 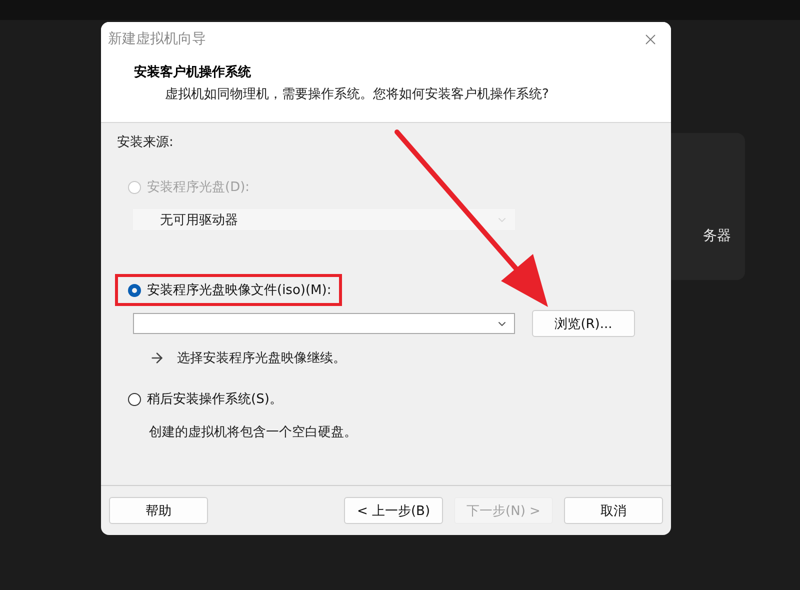 What do you see at coordinates (239, 290) in the screenshot?
I see `option-label: 安装程序光盘映像文件(iso)(M):` at bounding box center [239, 290].